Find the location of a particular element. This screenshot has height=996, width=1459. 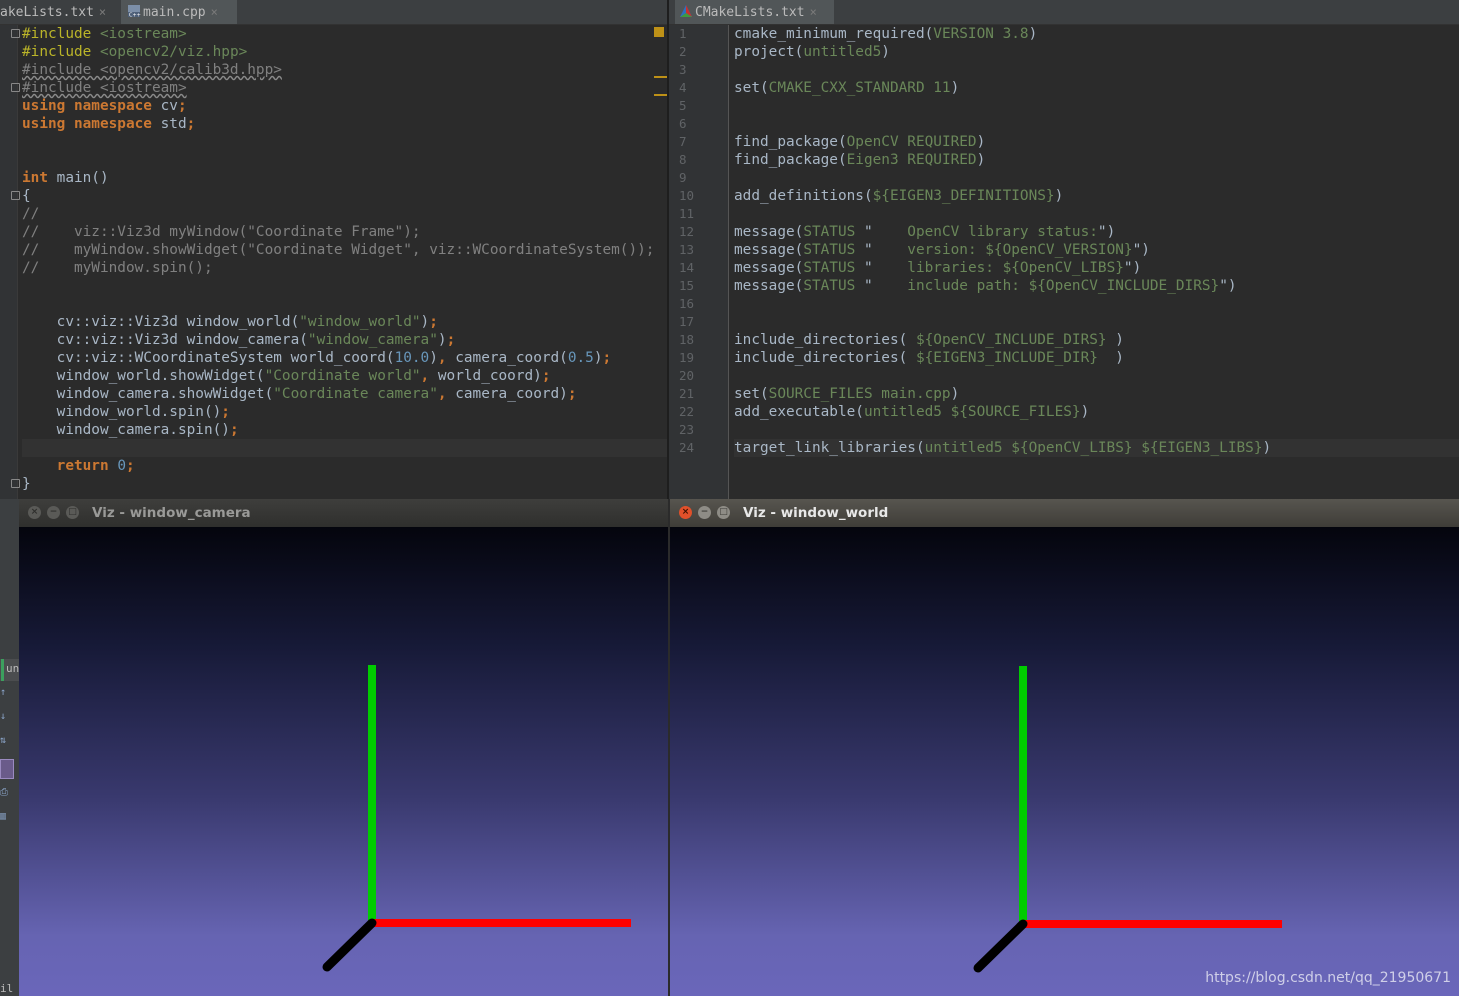

code-token: // is located at coordinates (31, 214).